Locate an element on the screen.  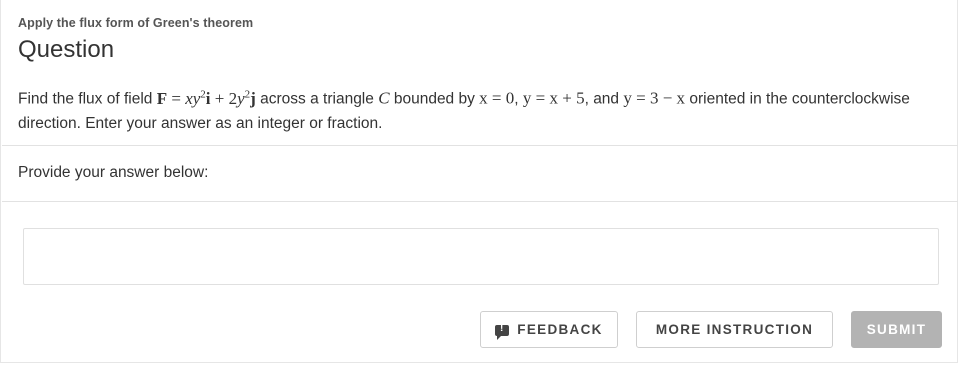
more-instruction-label: MORE INSTRUCTION is located at coordinates (734, 329).